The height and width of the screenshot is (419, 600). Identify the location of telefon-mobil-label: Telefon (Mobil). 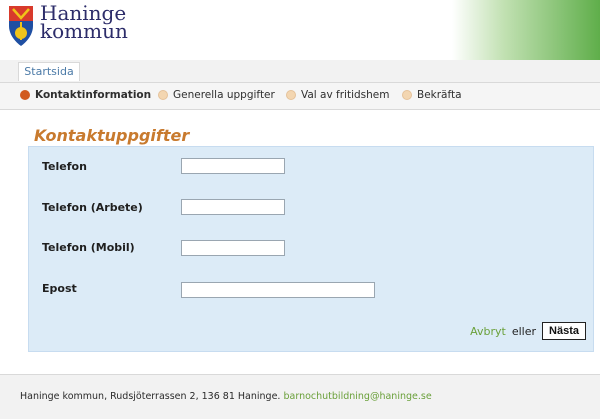
(88, 247).